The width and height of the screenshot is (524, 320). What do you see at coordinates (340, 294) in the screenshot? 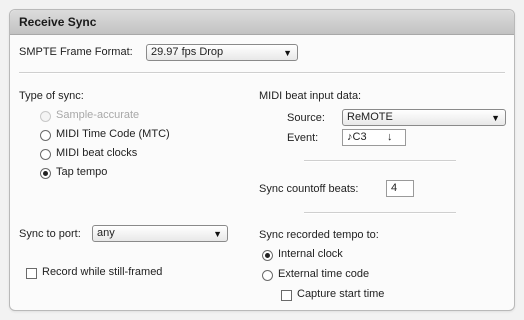
I see `capture-start-time-label: Capture start time` at bounding box center [340, 294].